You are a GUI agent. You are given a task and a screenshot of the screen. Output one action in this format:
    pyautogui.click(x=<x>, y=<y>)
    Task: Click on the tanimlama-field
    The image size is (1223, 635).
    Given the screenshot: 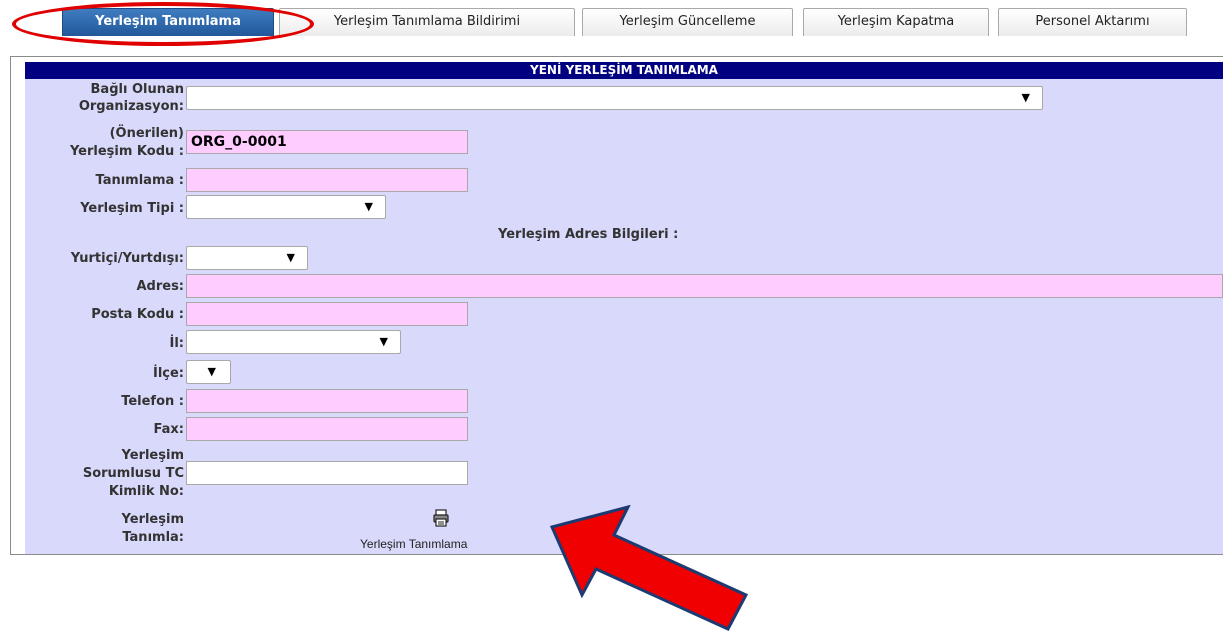 What is the action you would take?
    pyautogui.click(x=327, y=180)
    